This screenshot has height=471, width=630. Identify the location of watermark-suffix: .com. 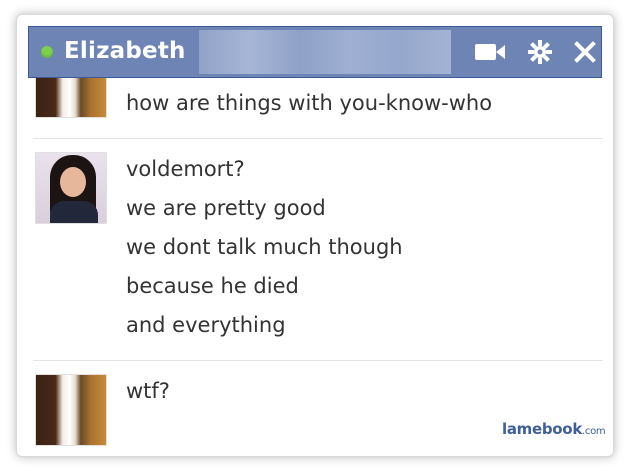
(594, 431).